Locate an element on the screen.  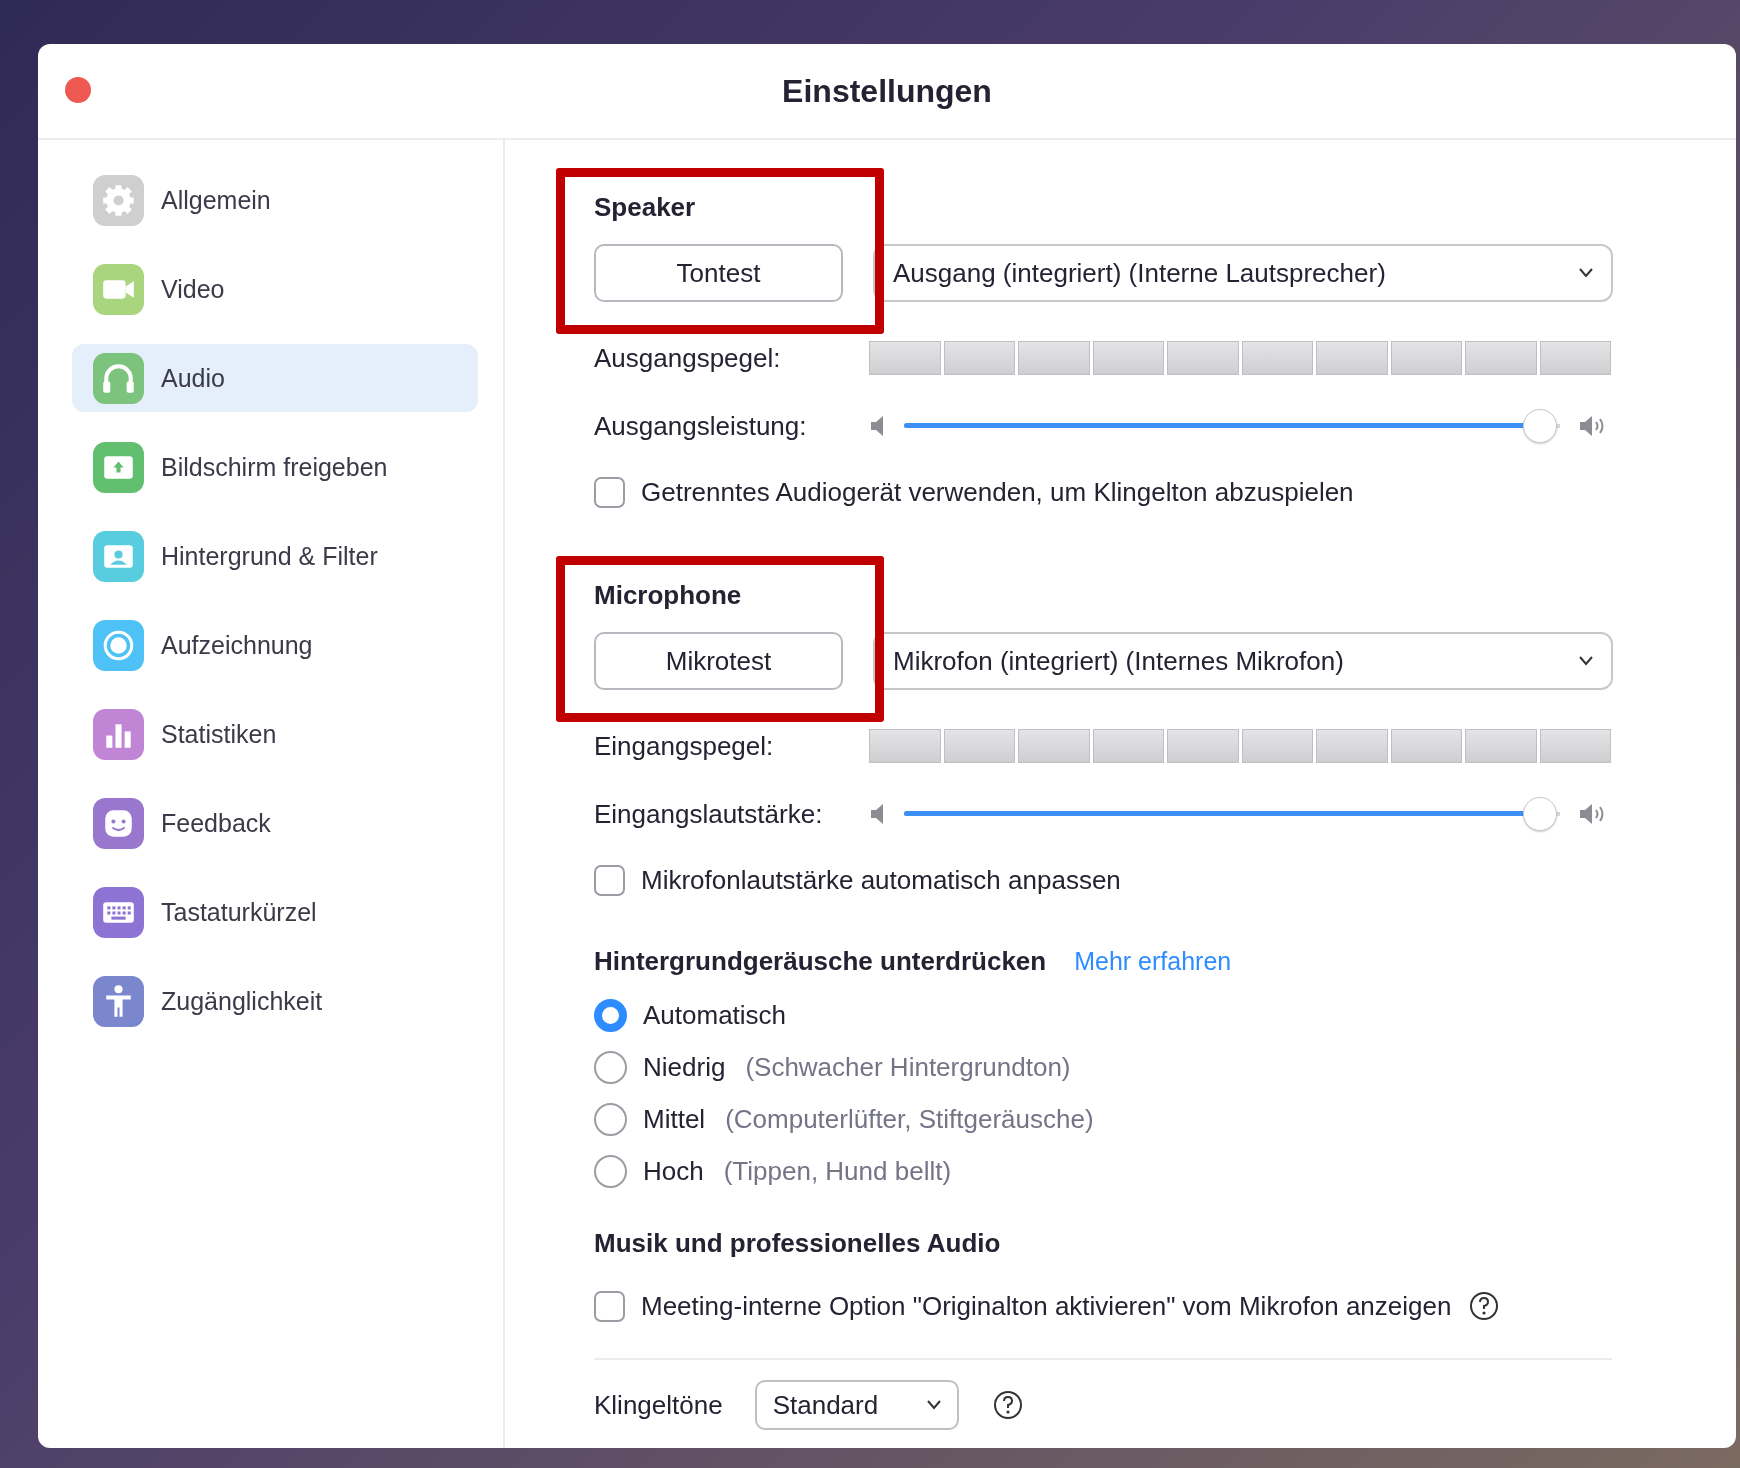
ringtone-dropdown: Standard is located at coordinates (856, 1405).